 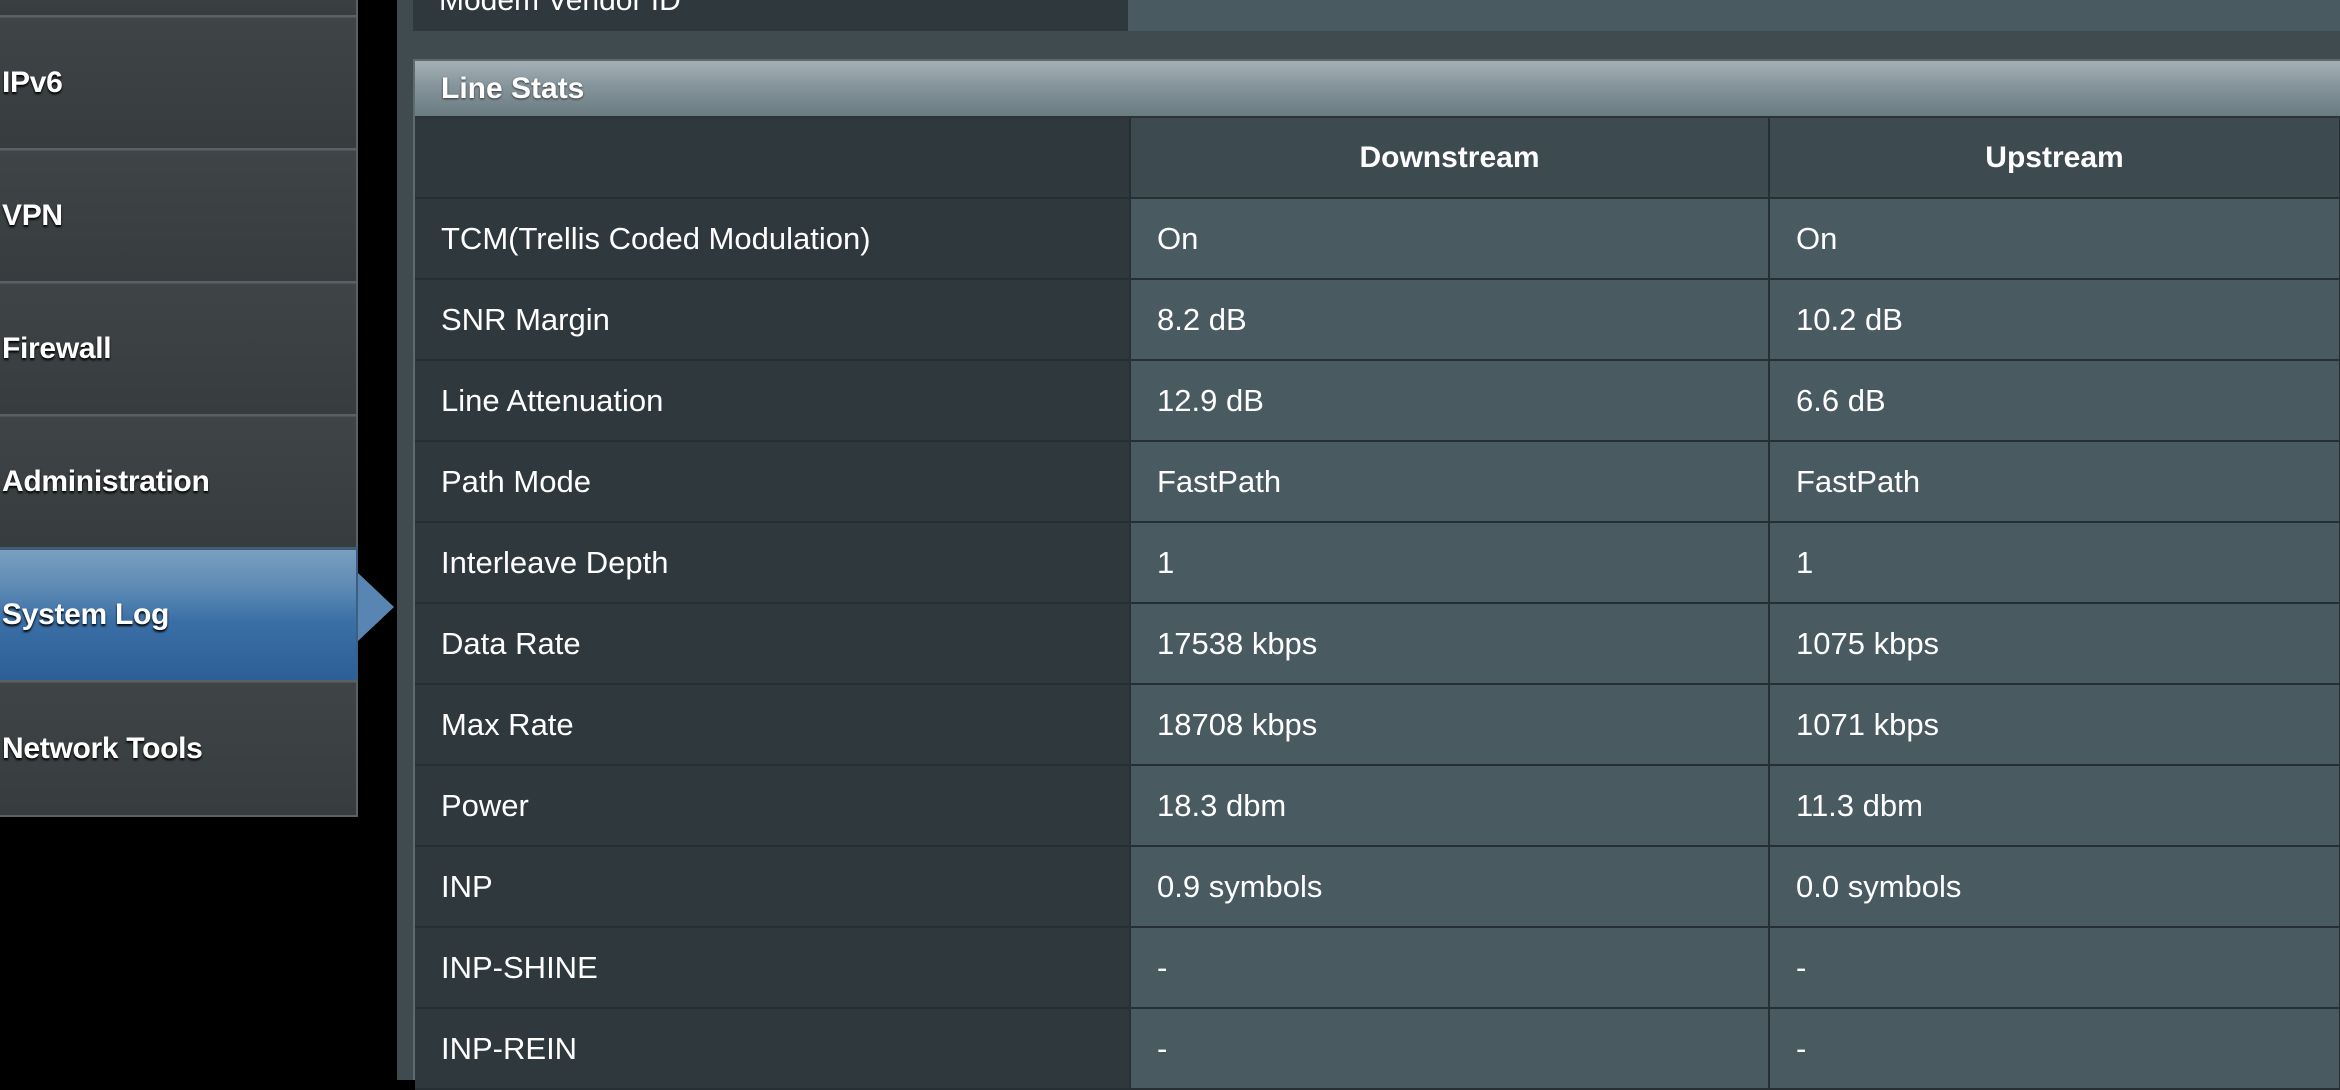 What do you see at coordinates (1450, 482) in the screenshot?
I see `downstream-value: FastPath` at bounding box center [1450, 482].